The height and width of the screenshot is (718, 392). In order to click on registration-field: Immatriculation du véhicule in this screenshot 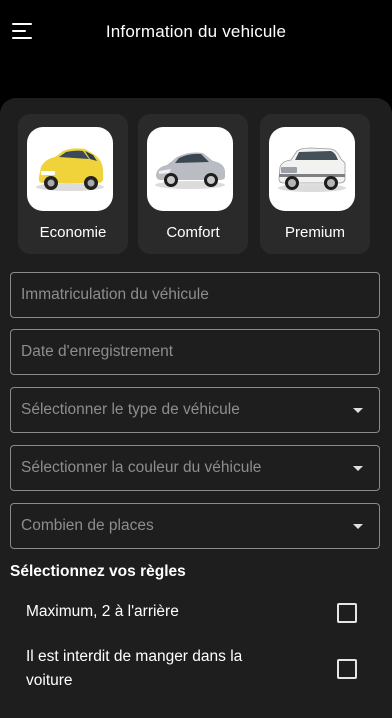, I will do `click(195, 295)`.